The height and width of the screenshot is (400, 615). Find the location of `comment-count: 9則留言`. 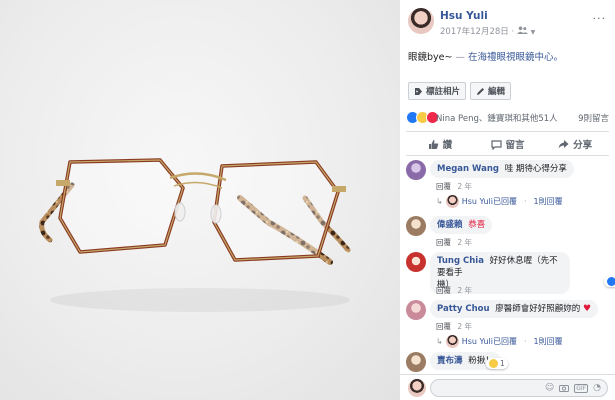

comment-count: 9則留言 is located at coordinates (593, 118).